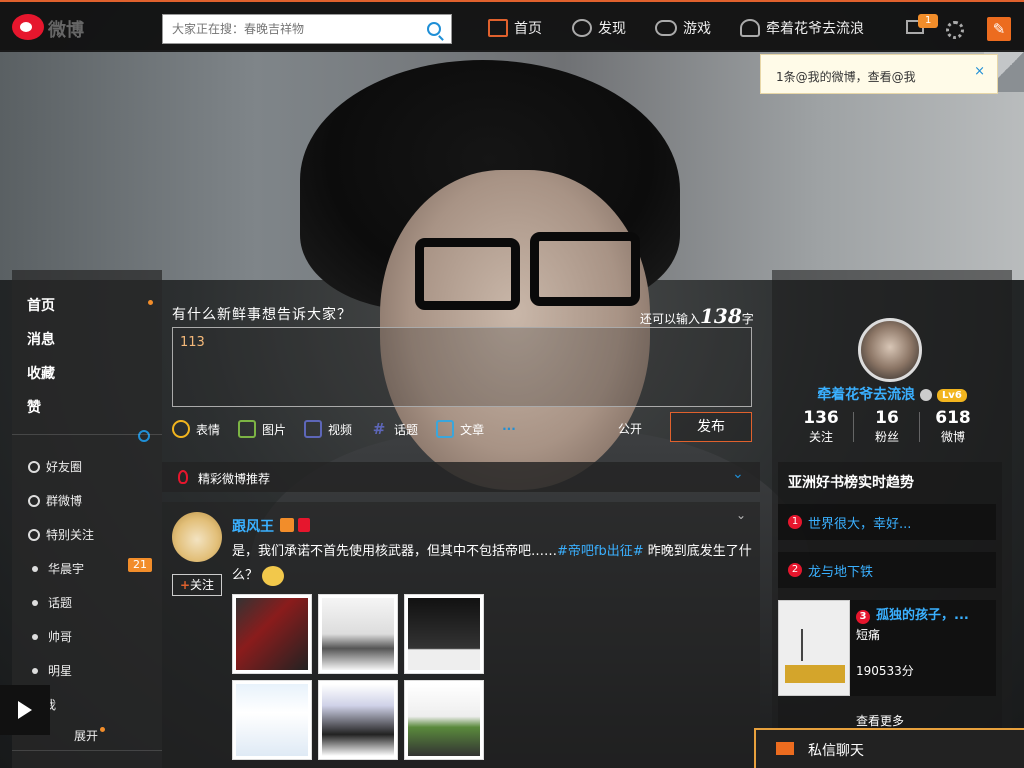  What do you see at coordinates (630, 428) in the screenshot?
I see `visibility-selector: 公开` at bounding box center [630, 428].